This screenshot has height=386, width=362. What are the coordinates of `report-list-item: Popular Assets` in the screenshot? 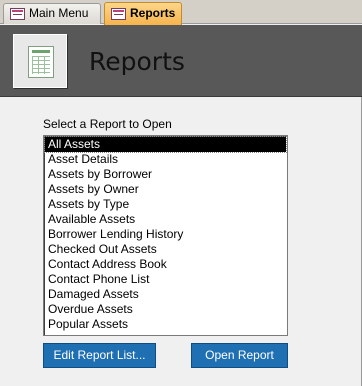 It's located at (165, 324).